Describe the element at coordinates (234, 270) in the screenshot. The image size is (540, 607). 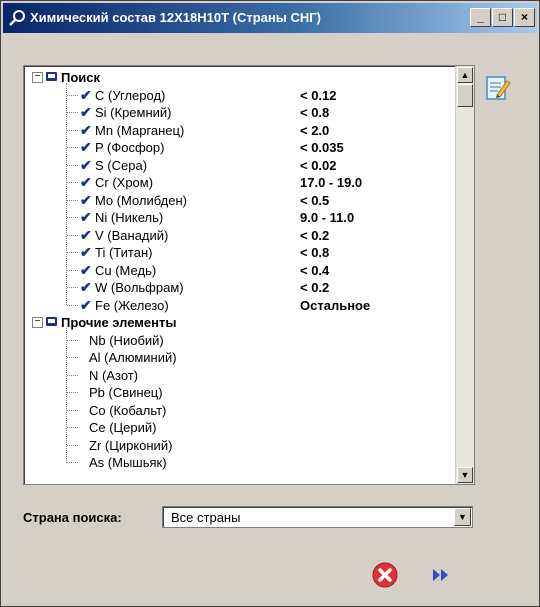
I see `tree-item: ✔ Cu (Медь) < 0.4` at that location.